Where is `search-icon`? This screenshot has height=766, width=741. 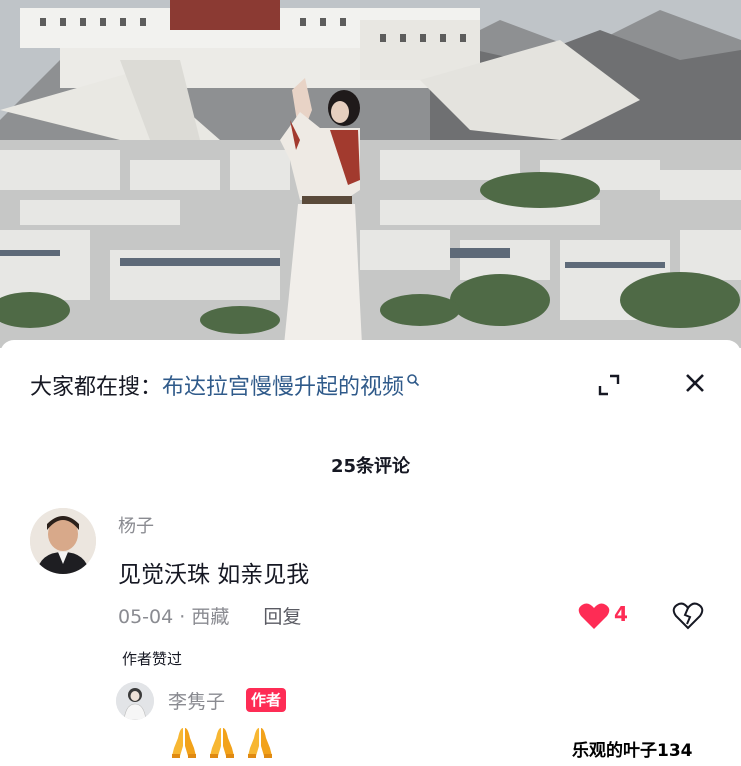 search-icon is located at coordinates (413, 380).